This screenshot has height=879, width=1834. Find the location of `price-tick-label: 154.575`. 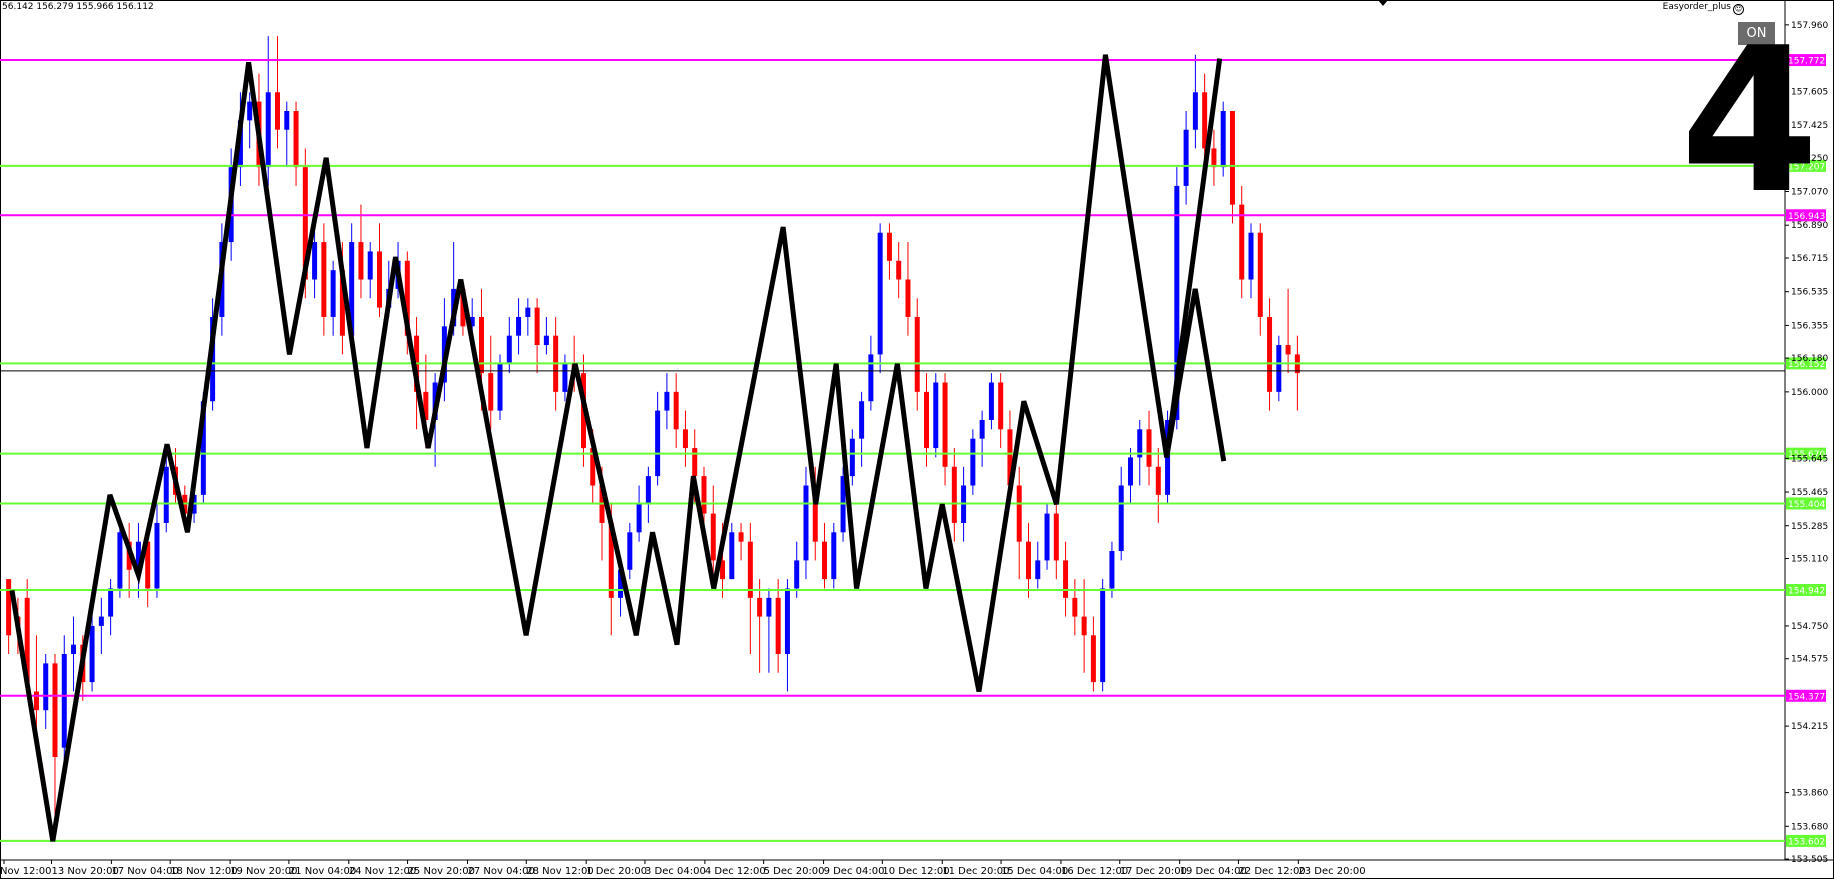

price-tick-label: 154.575 is located at coordinates (1809, 660).